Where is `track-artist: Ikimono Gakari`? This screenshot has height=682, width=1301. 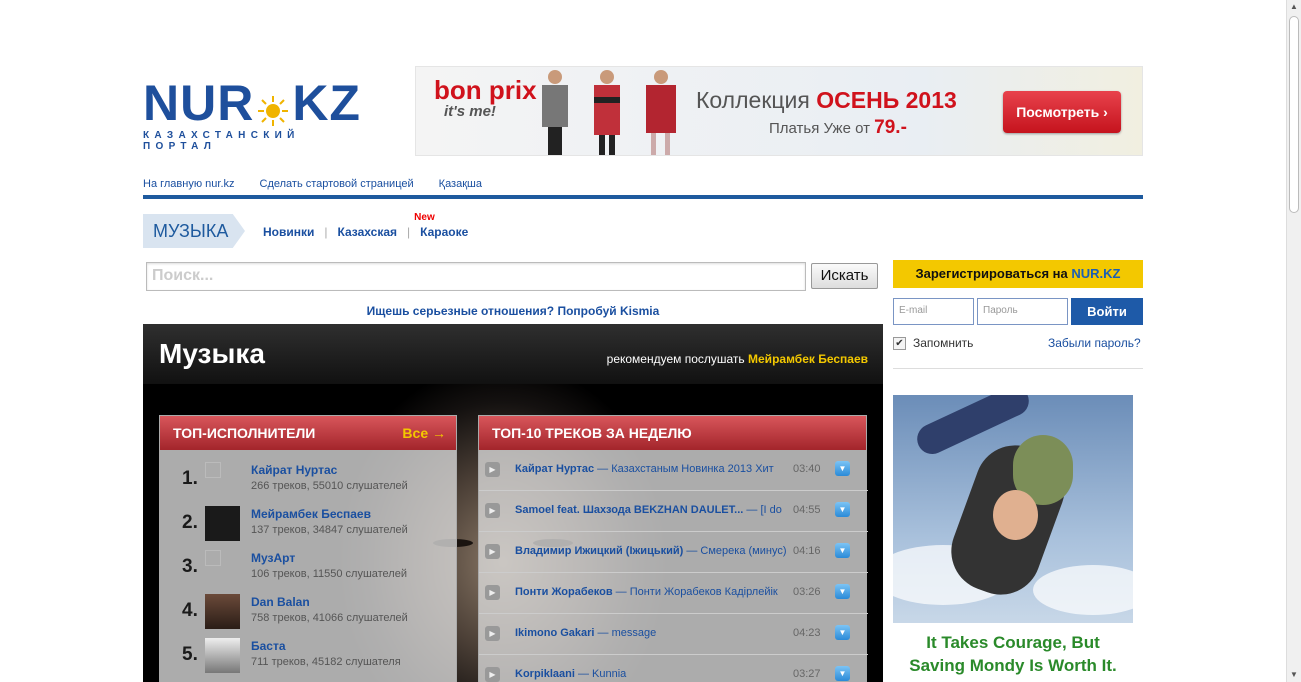
track-artist: Ikimono Gakari is located at coordinates (554, 633).